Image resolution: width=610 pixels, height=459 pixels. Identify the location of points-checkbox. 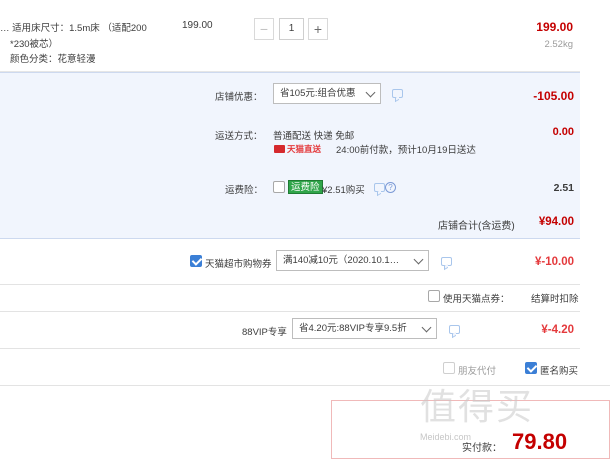
(434, 296).